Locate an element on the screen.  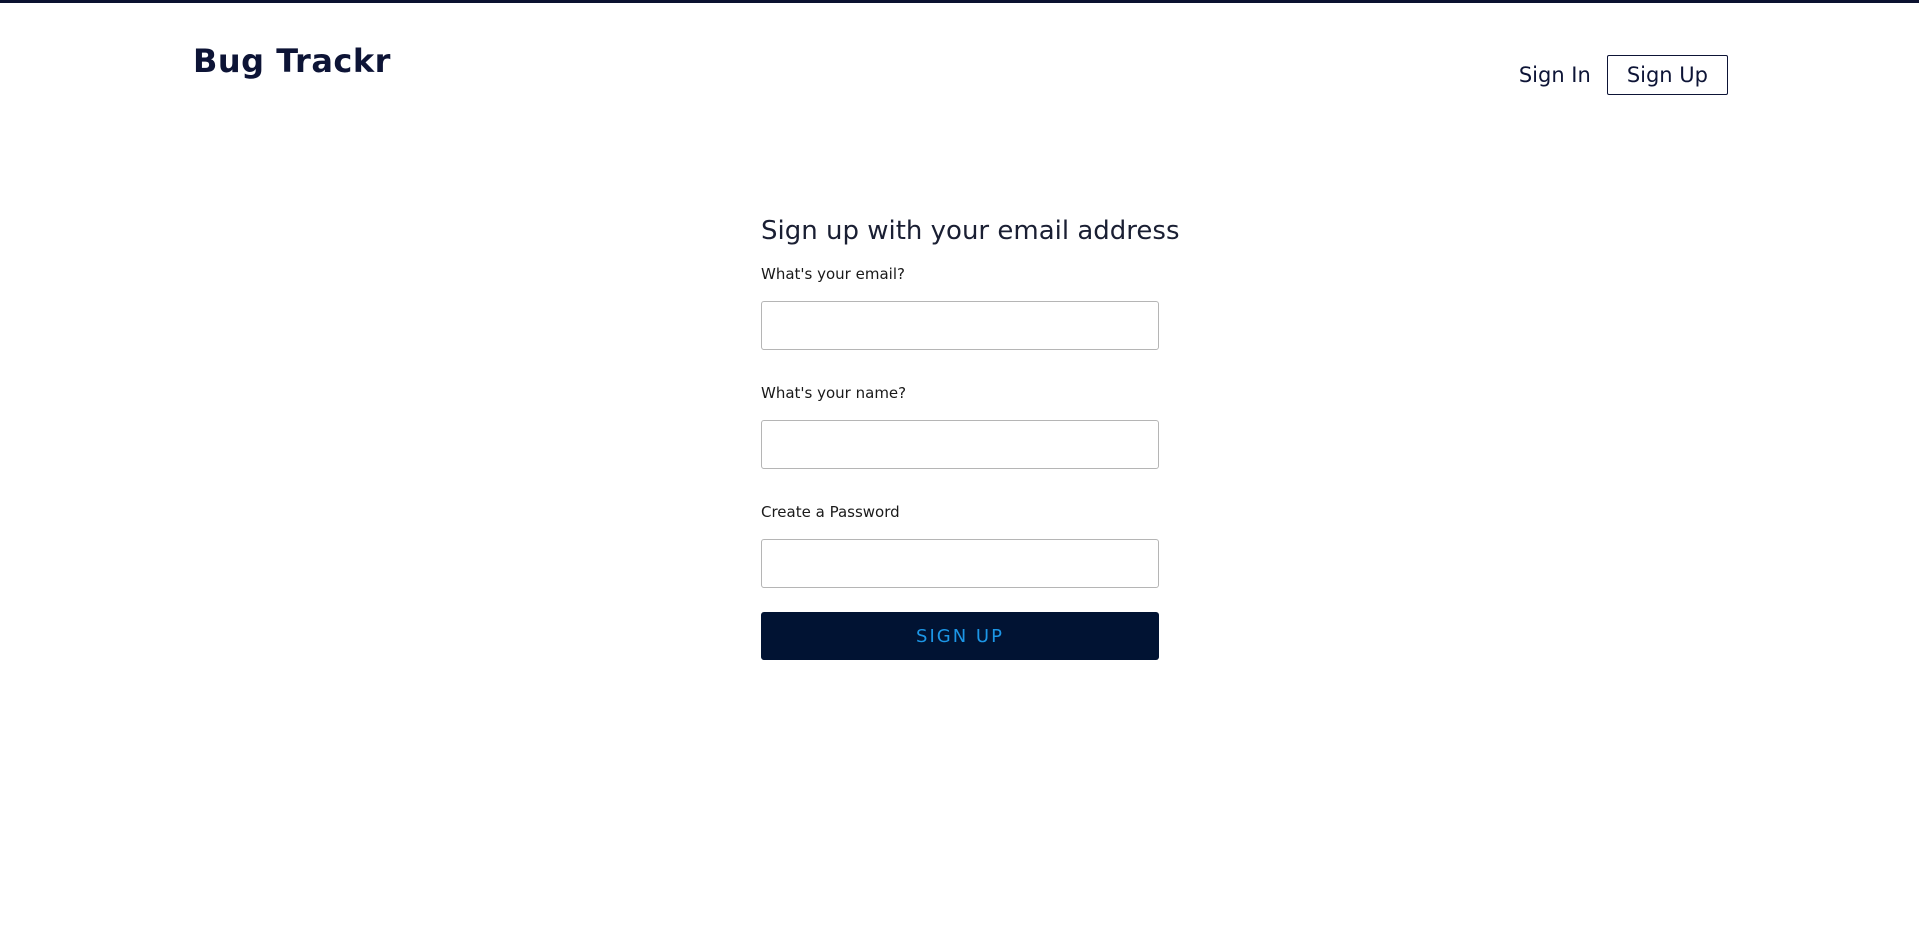
sign-in-link: Sign In is located at coordinates (1555, 75).